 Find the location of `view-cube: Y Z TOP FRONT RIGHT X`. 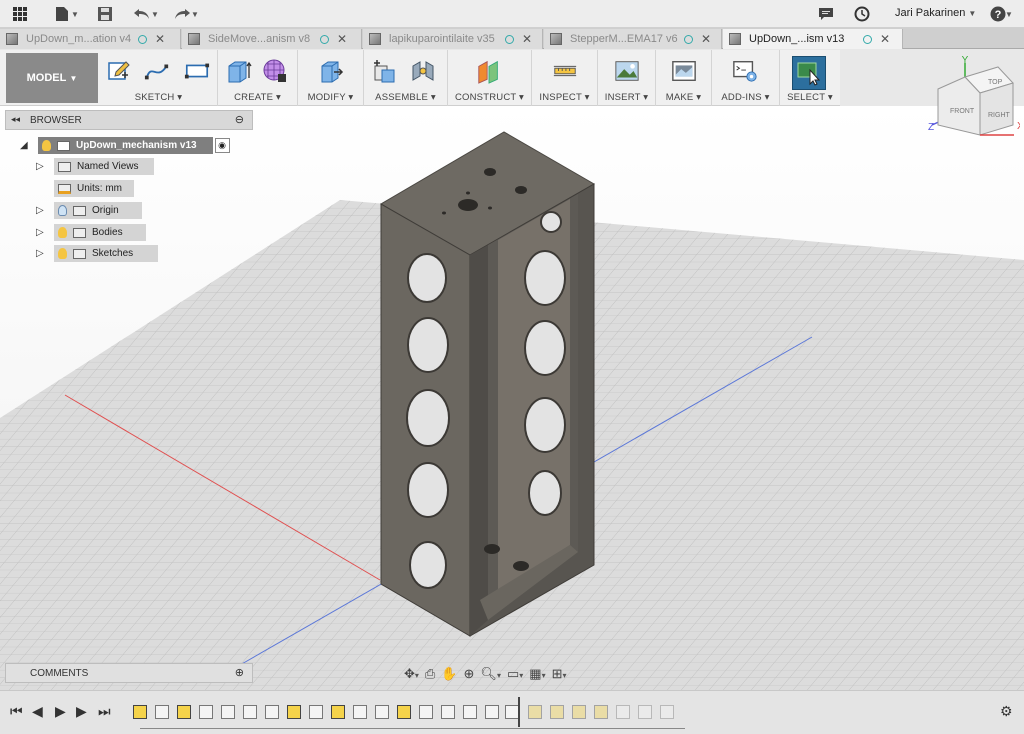

view-cube: Y Z TOP FRONT RIGHT X is located at coordinates (970, 100).